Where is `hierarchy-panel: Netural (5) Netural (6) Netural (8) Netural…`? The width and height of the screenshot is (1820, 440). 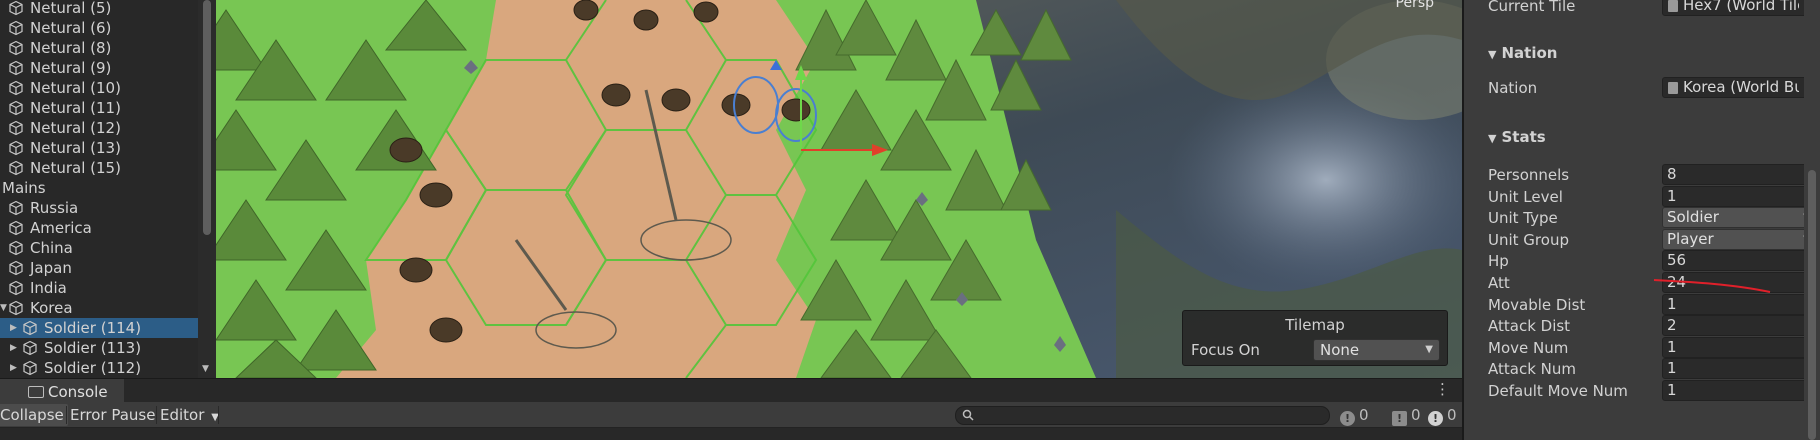
hierarchy-panel: Netural (5) Netural (6) Netural (8) Netural… is located at coordinates (108, 189).